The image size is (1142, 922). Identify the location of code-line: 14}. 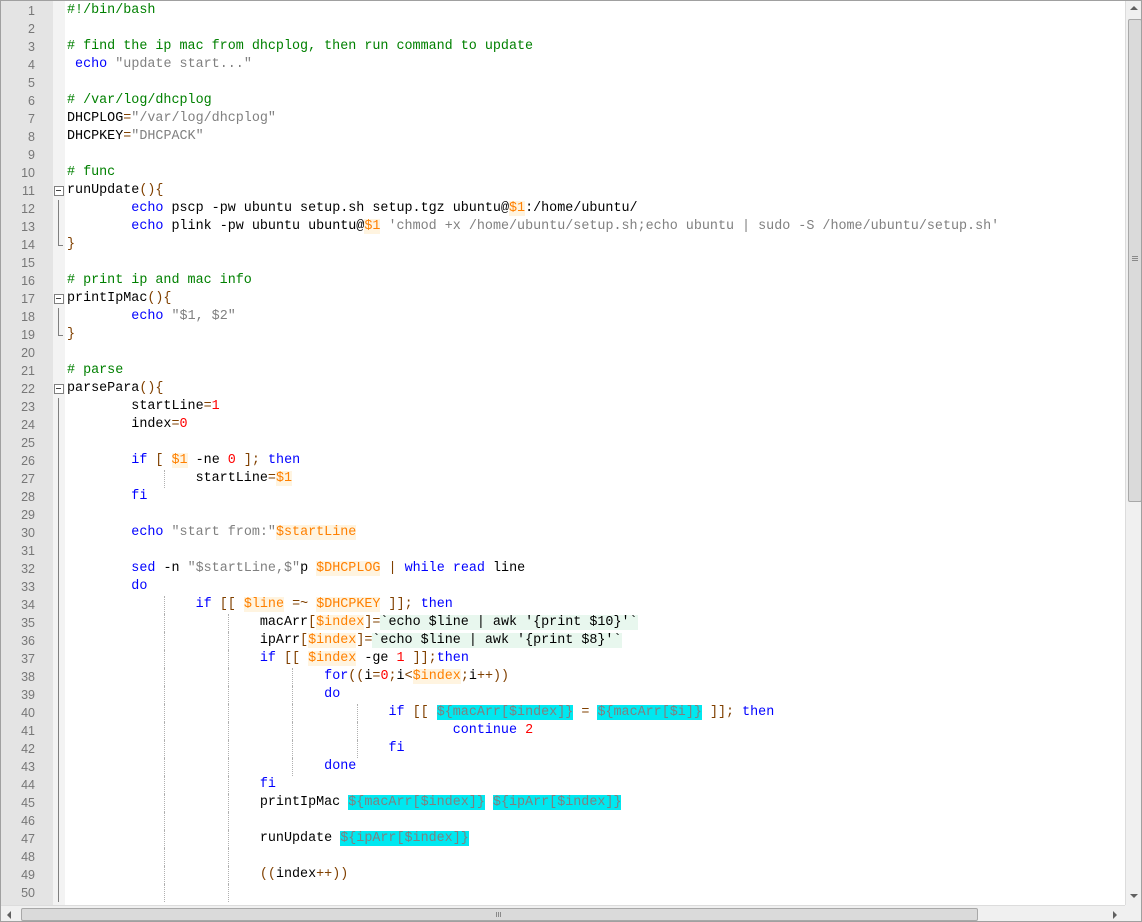
(563, 245).